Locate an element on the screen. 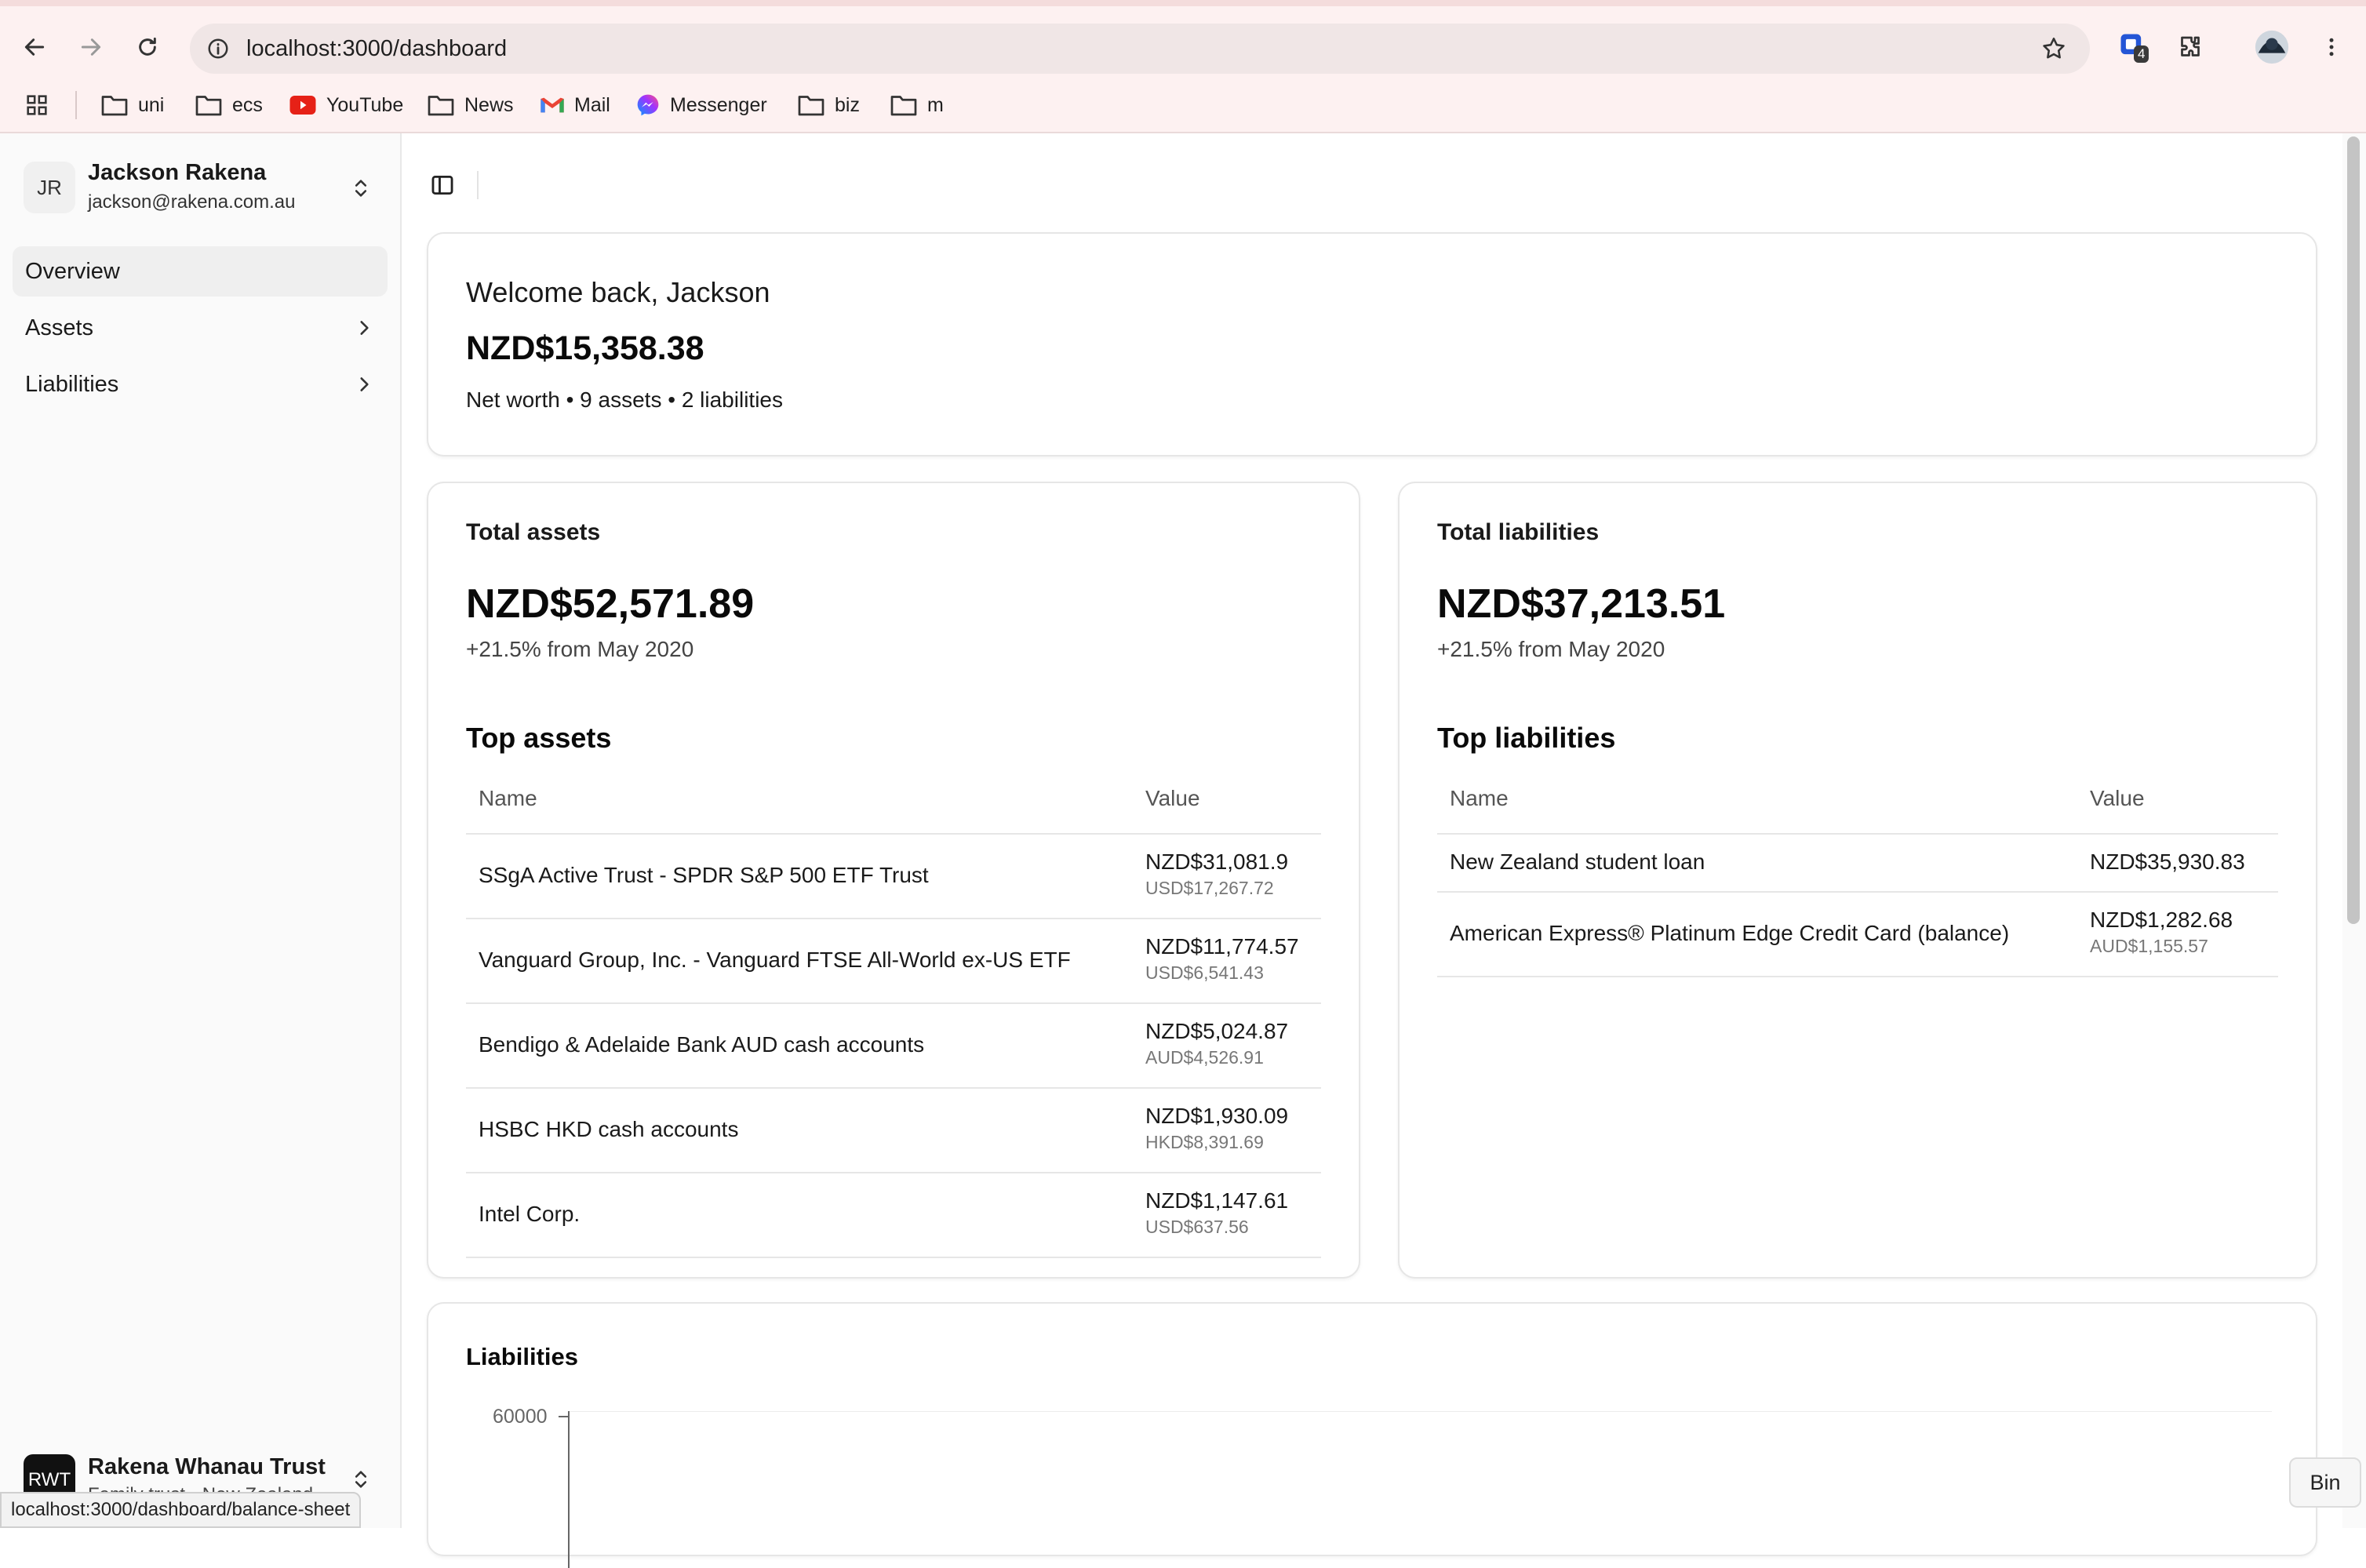 The height and width of the screenshot is (1568, 2366). bookmark-messenger: Messenger is located at coordinates (701, 105).